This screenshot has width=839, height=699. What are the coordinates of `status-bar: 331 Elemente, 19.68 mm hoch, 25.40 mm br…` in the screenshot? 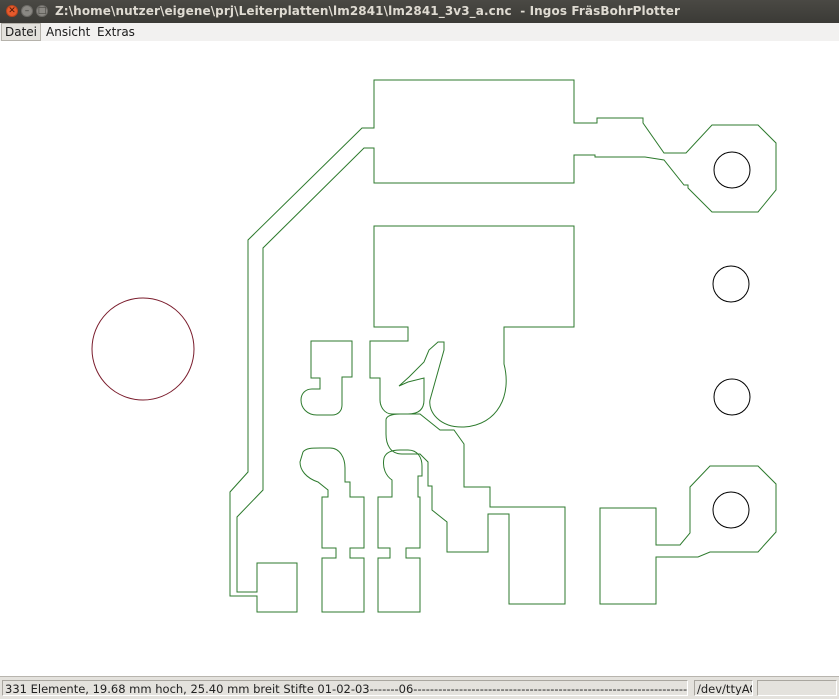 It's located at (419, 687).